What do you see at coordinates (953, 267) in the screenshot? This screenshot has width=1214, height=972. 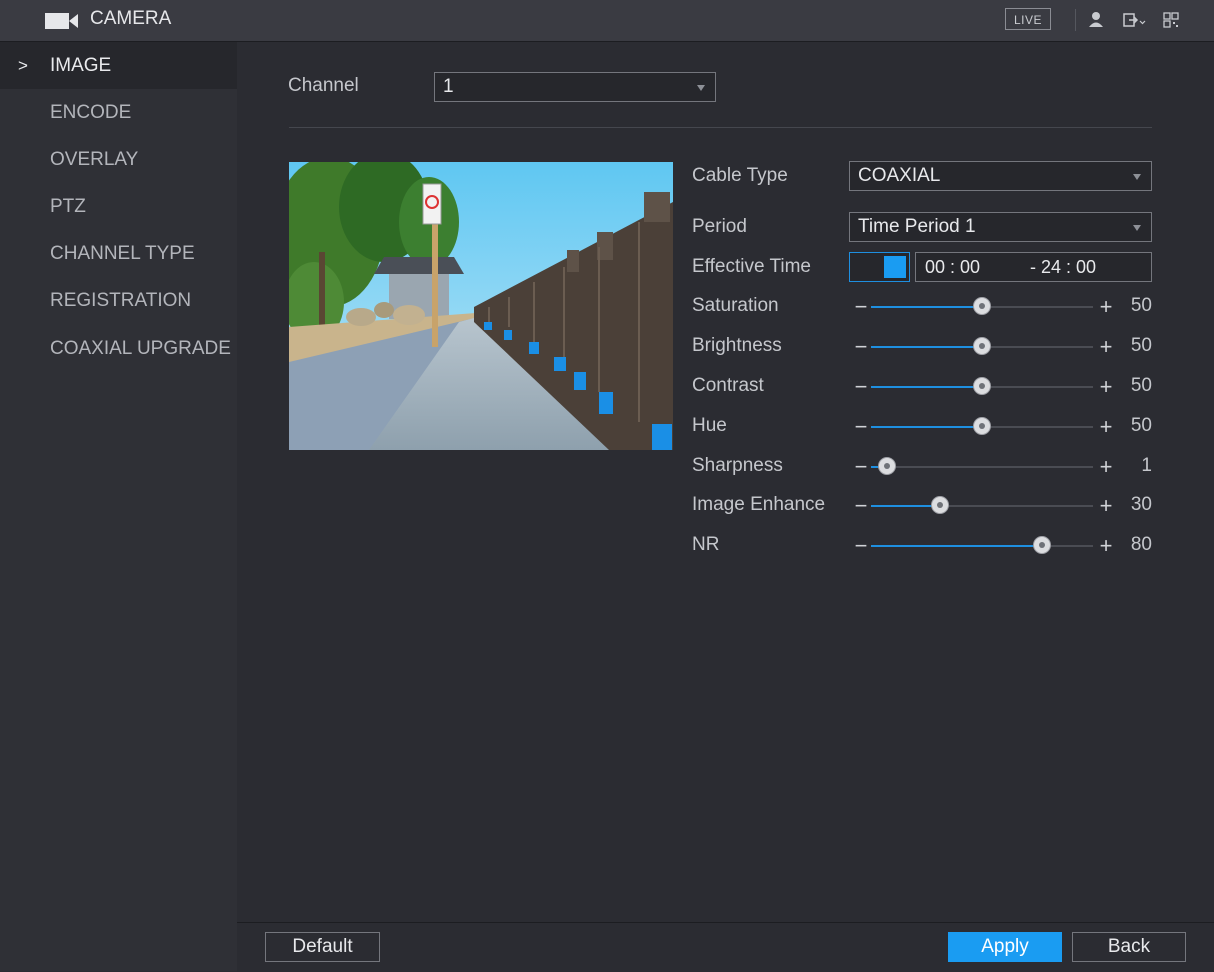 I see `time-start: 00` at bounding box center [953, 267].